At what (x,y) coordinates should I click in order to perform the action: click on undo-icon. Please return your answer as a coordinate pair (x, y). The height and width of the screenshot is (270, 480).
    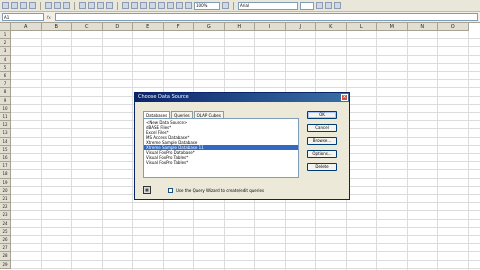
    Looking at the image, I should click on (125, 5).